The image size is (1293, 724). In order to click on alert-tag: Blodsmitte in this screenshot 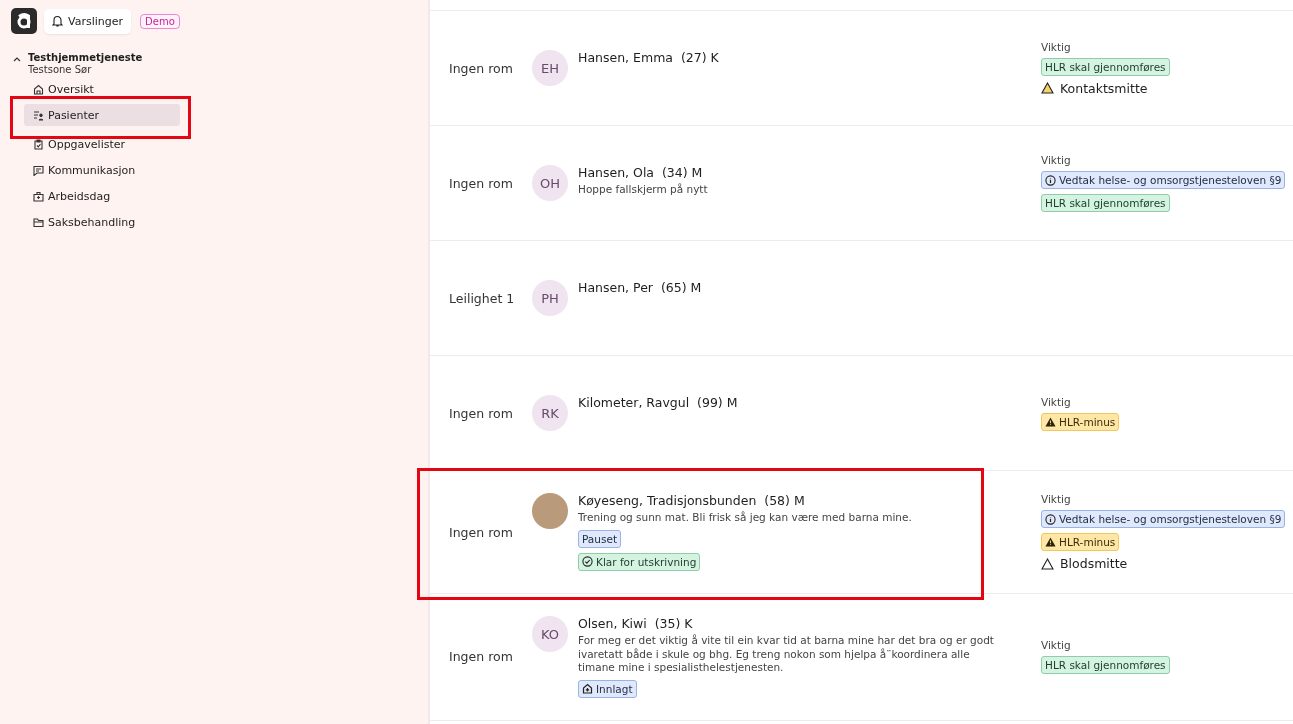, I will do `click(1084, 563)`.